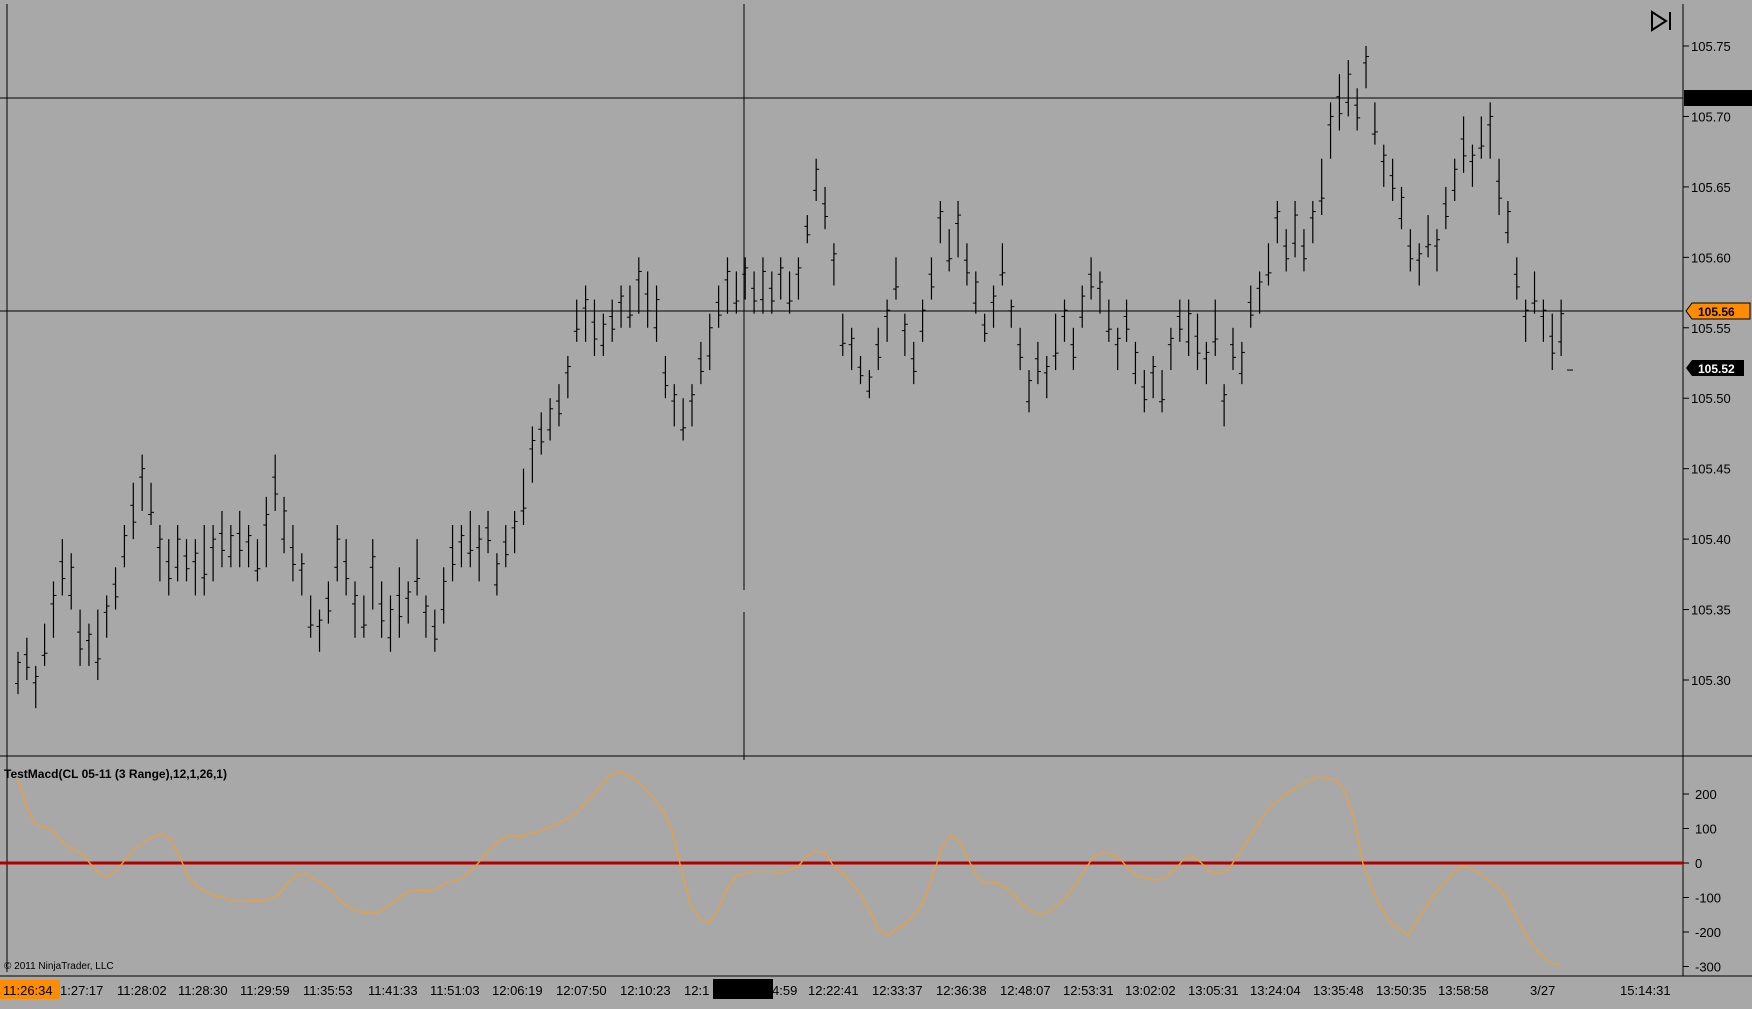  I want to click on time-axis-label: 12:06:19, so click(517, 990).